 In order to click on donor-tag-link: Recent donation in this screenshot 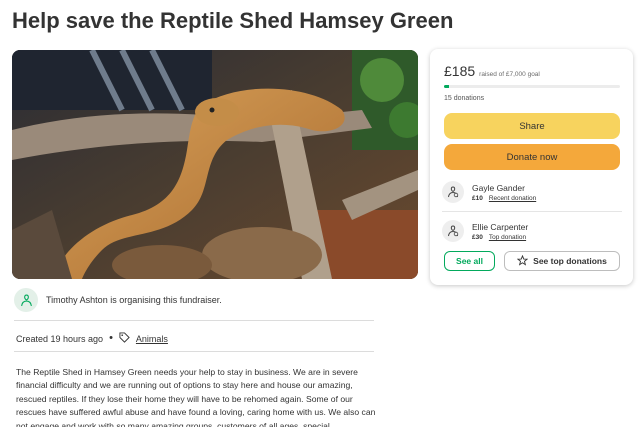, I will do `click(512, 198)`.